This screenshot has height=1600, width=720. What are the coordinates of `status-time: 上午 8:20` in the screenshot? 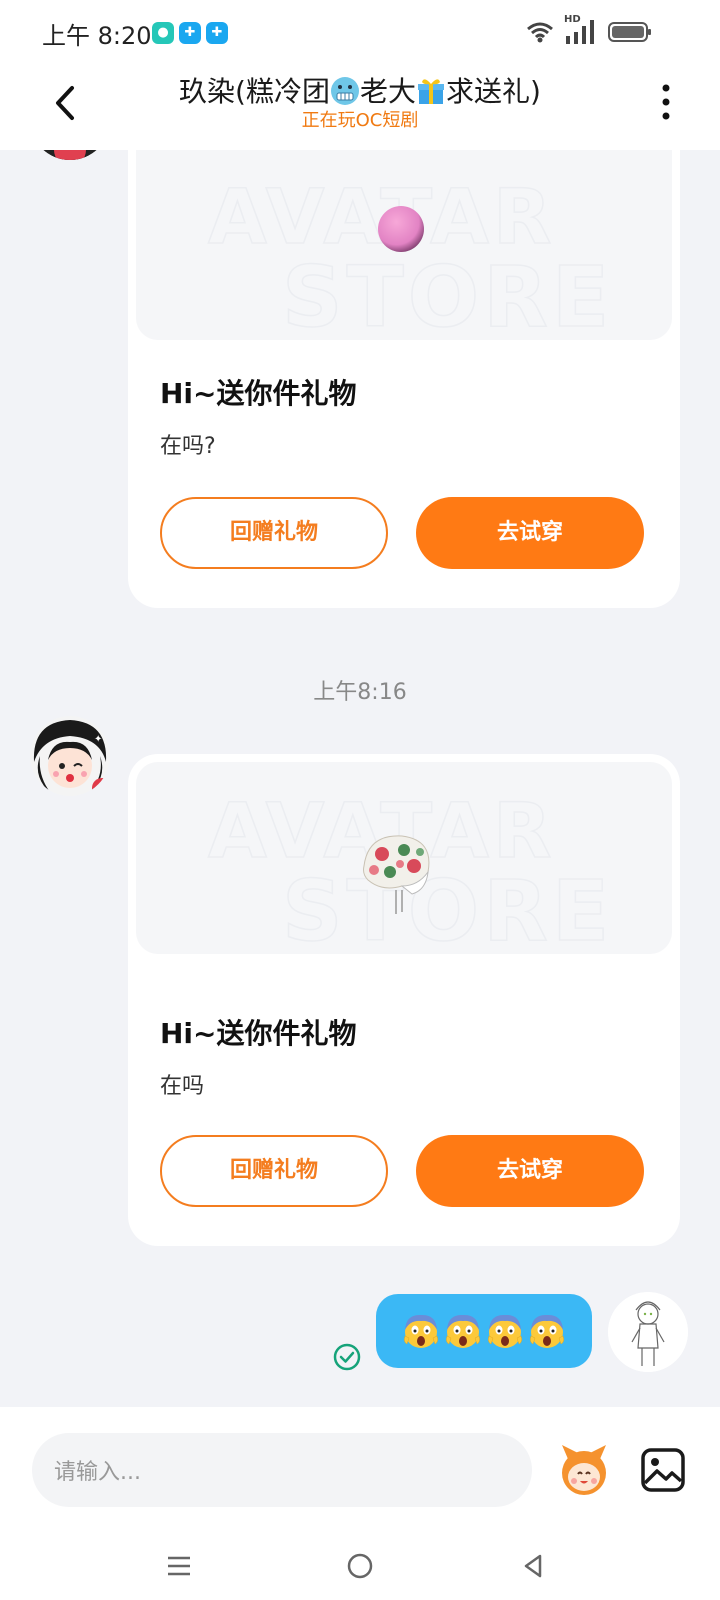 It's located at (97, 36).